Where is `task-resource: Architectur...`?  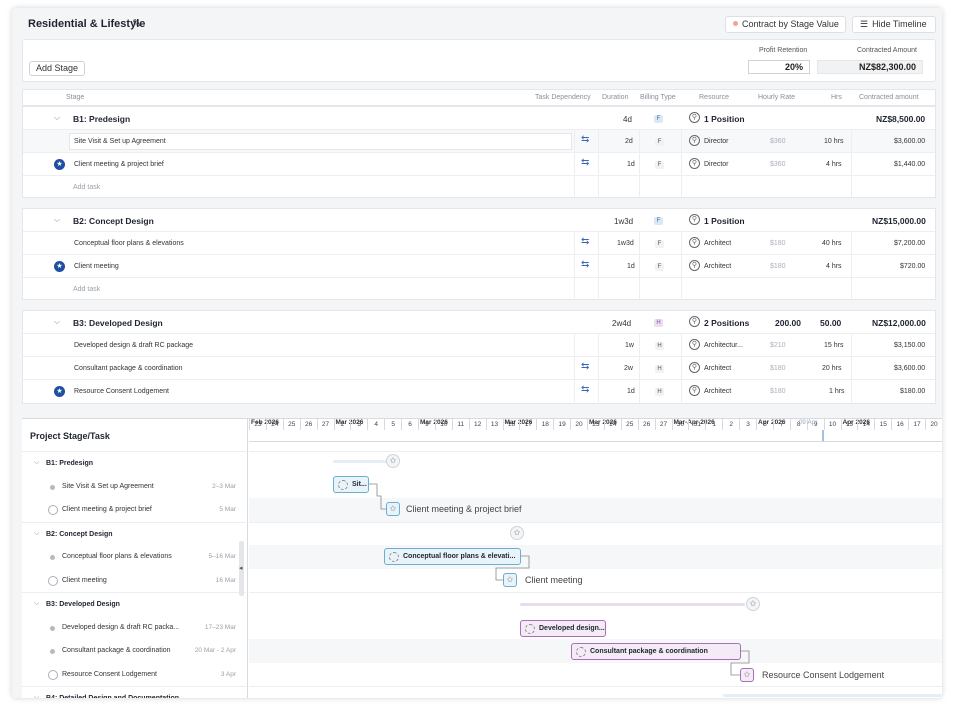
task-resource: Architectur... is located at coordinates (723, 345).